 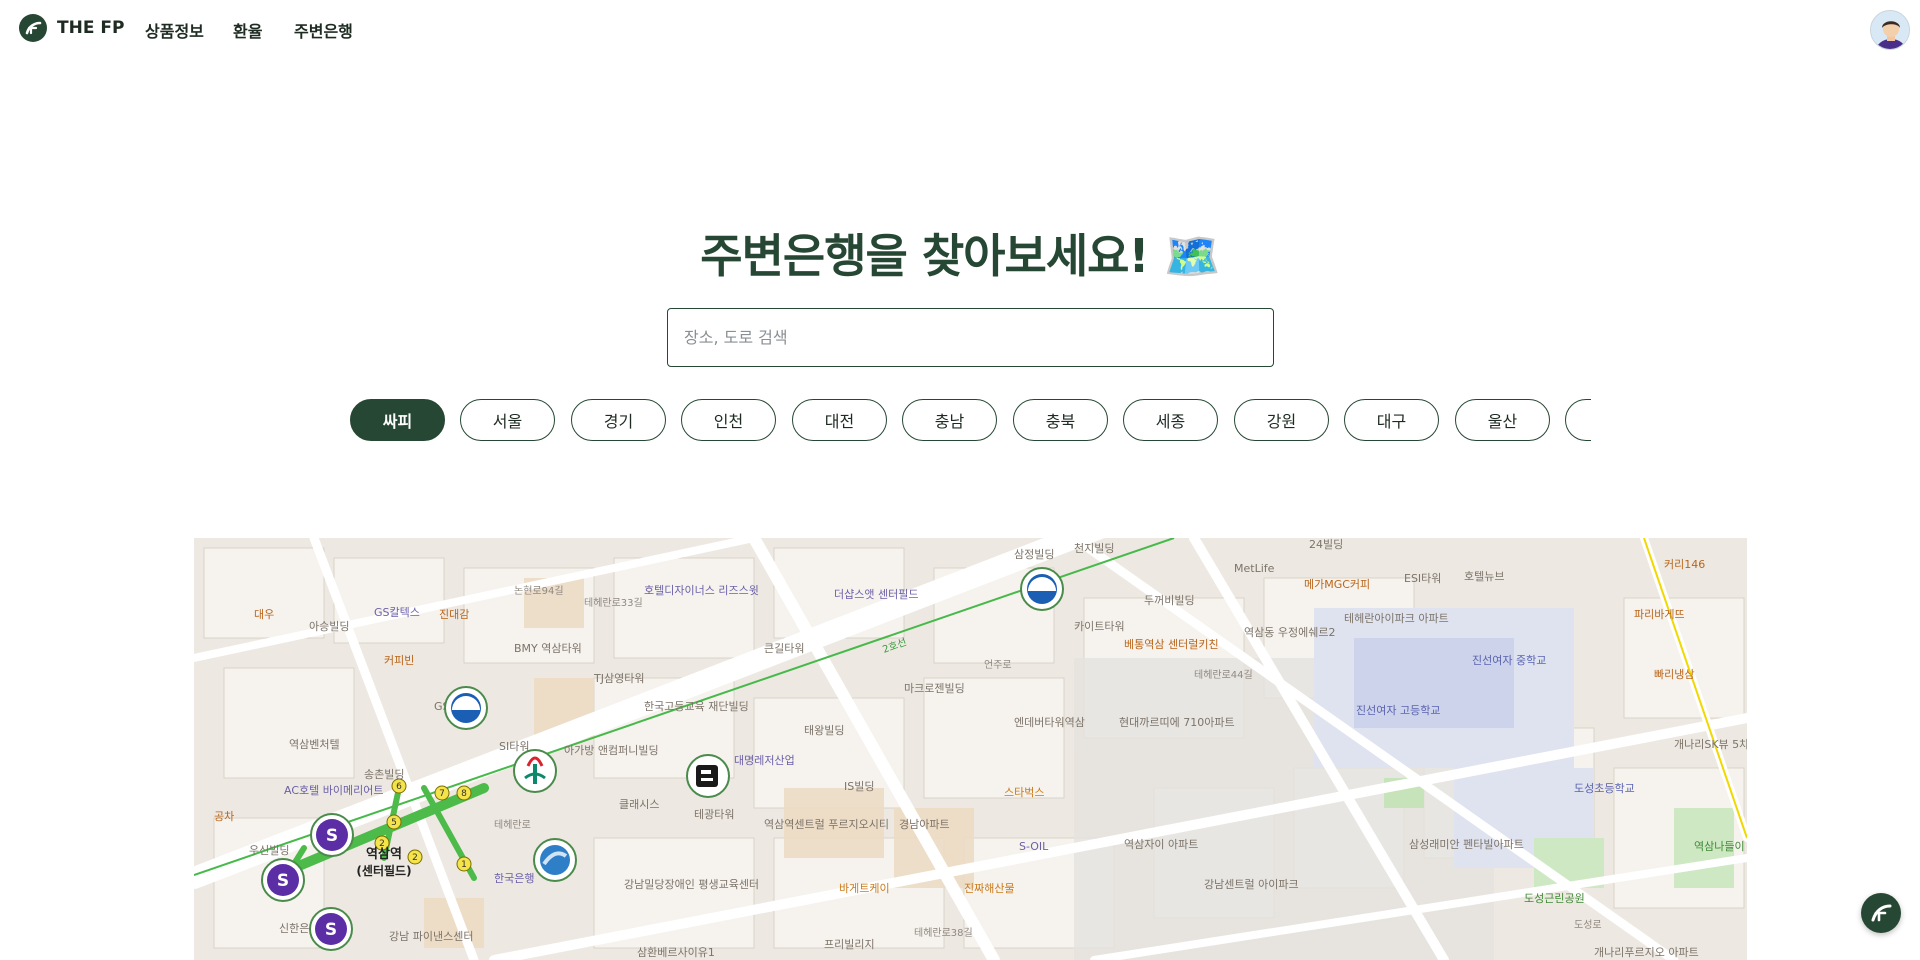 I want to click on svg-text: 2, so click(x=415, y=858).